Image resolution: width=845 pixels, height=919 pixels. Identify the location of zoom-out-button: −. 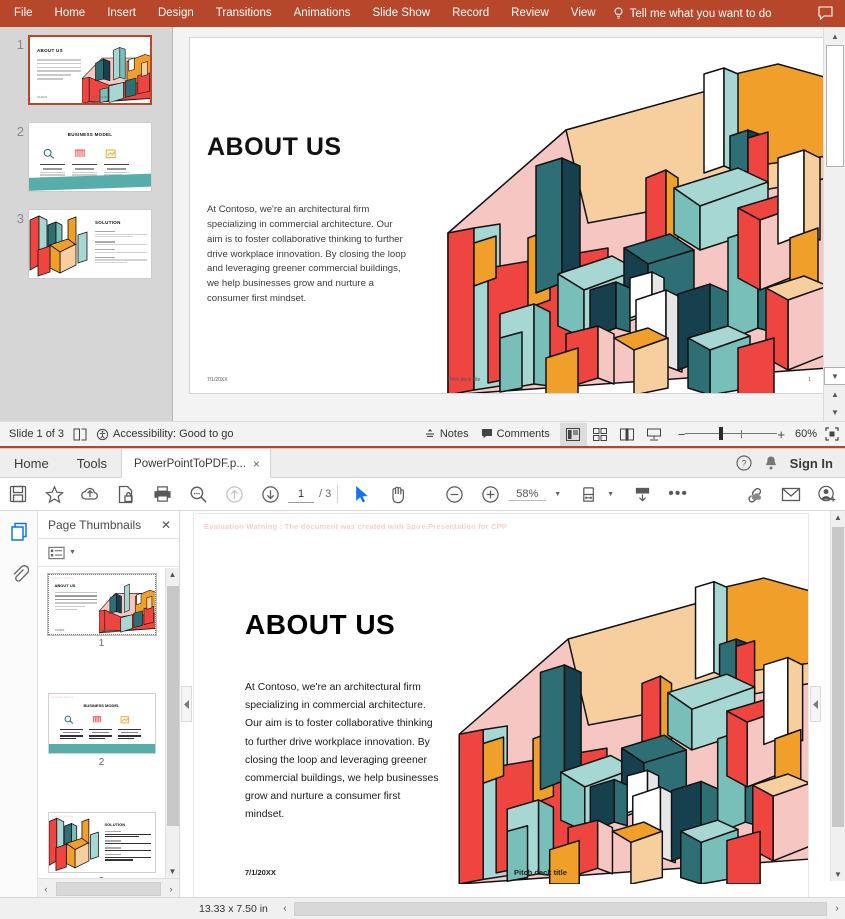
(682, 434).